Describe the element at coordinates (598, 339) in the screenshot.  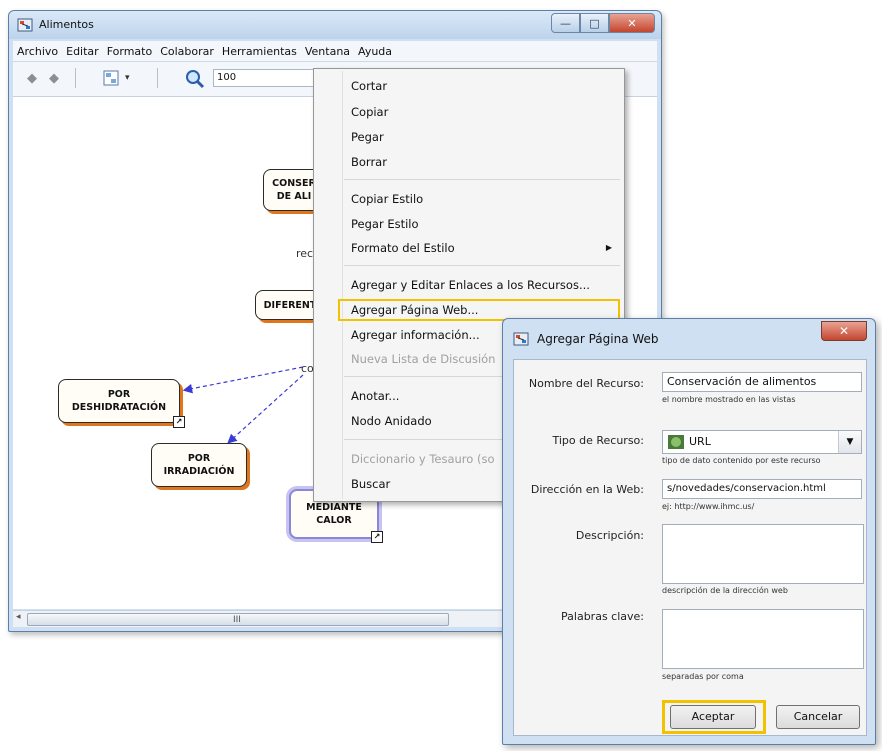
I see `dialog-title: Agregar Página Web` at that location.